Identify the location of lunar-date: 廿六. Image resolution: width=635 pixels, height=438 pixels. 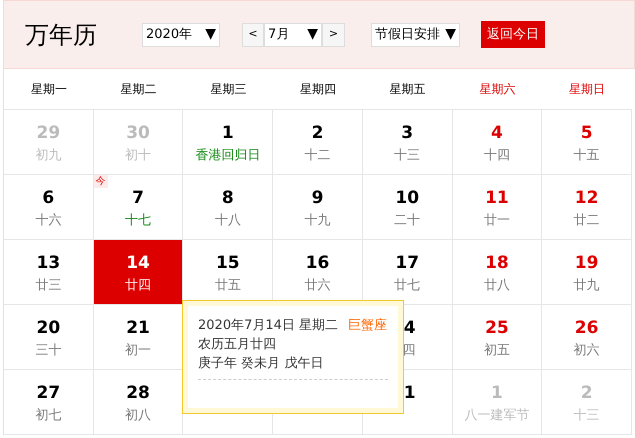
(317, 286).